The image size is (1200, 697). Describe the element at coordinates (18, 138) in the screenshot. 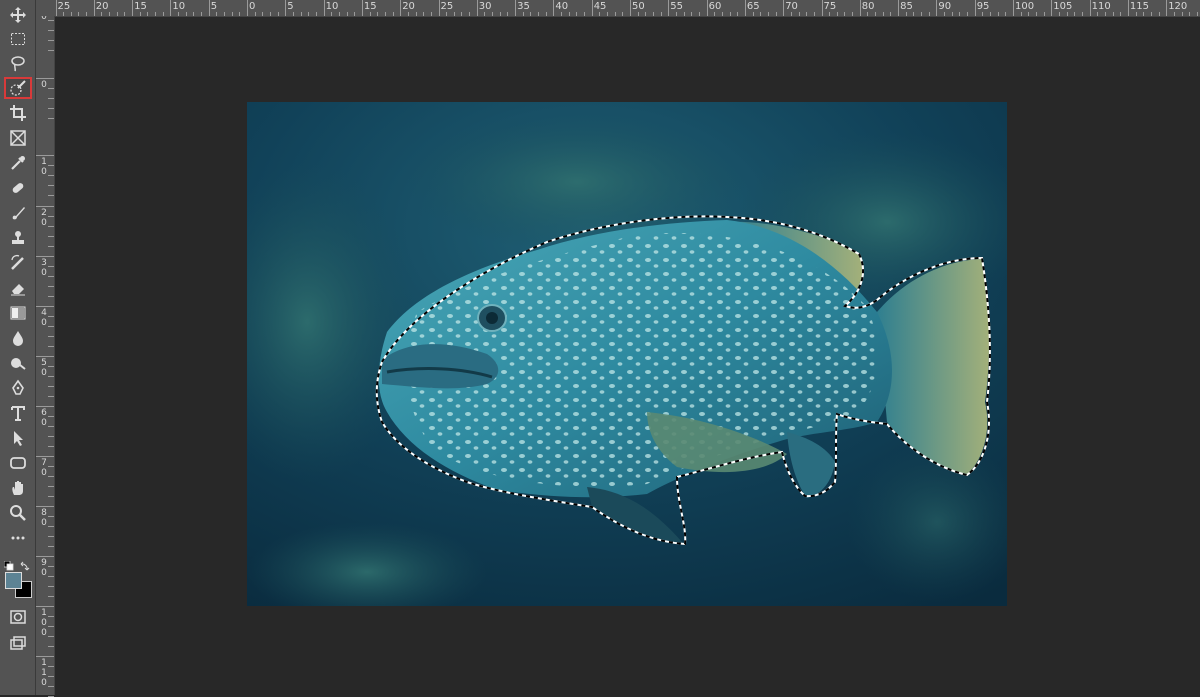

I see `frame-tool-button` at that location.